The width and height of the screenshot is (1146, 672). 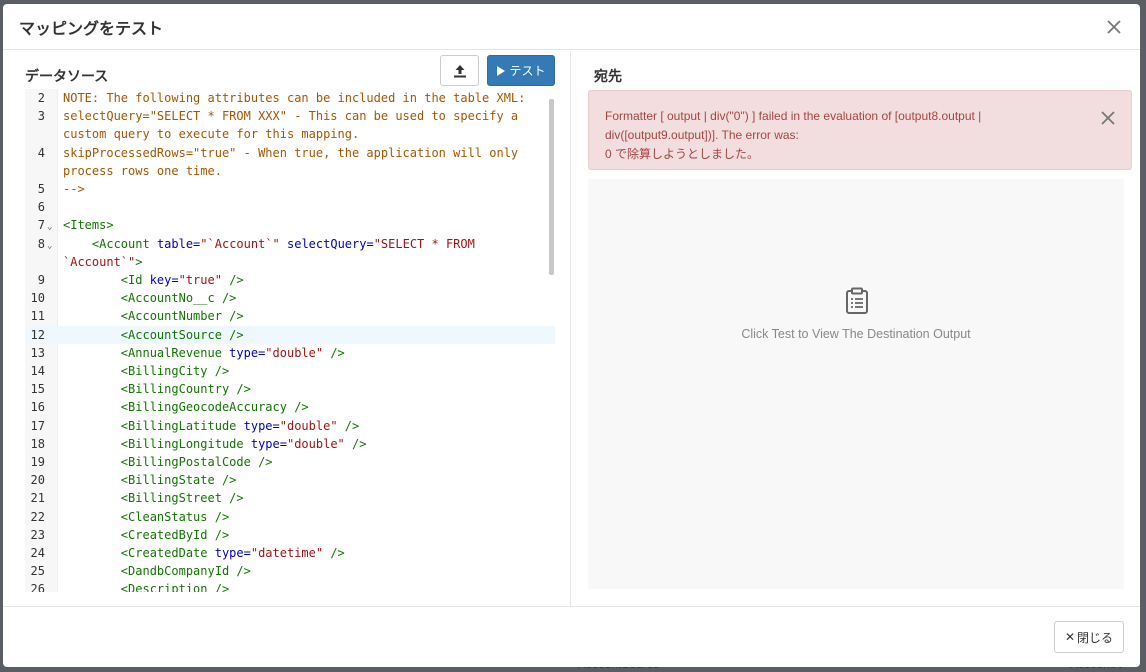 I want to click on line-number: 8, so click(x=41, y=243).